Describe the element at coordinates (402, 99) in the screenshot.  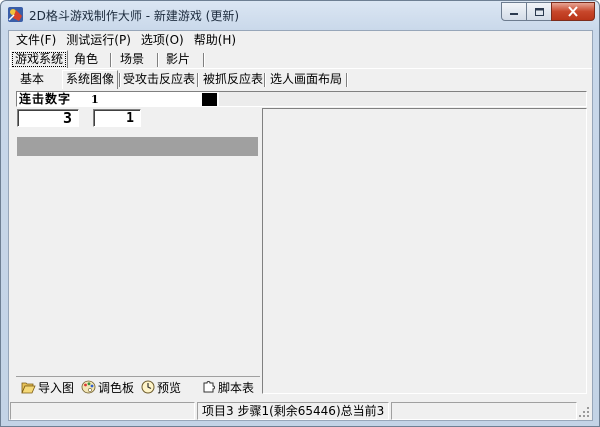
I see `selector-track` at that location.